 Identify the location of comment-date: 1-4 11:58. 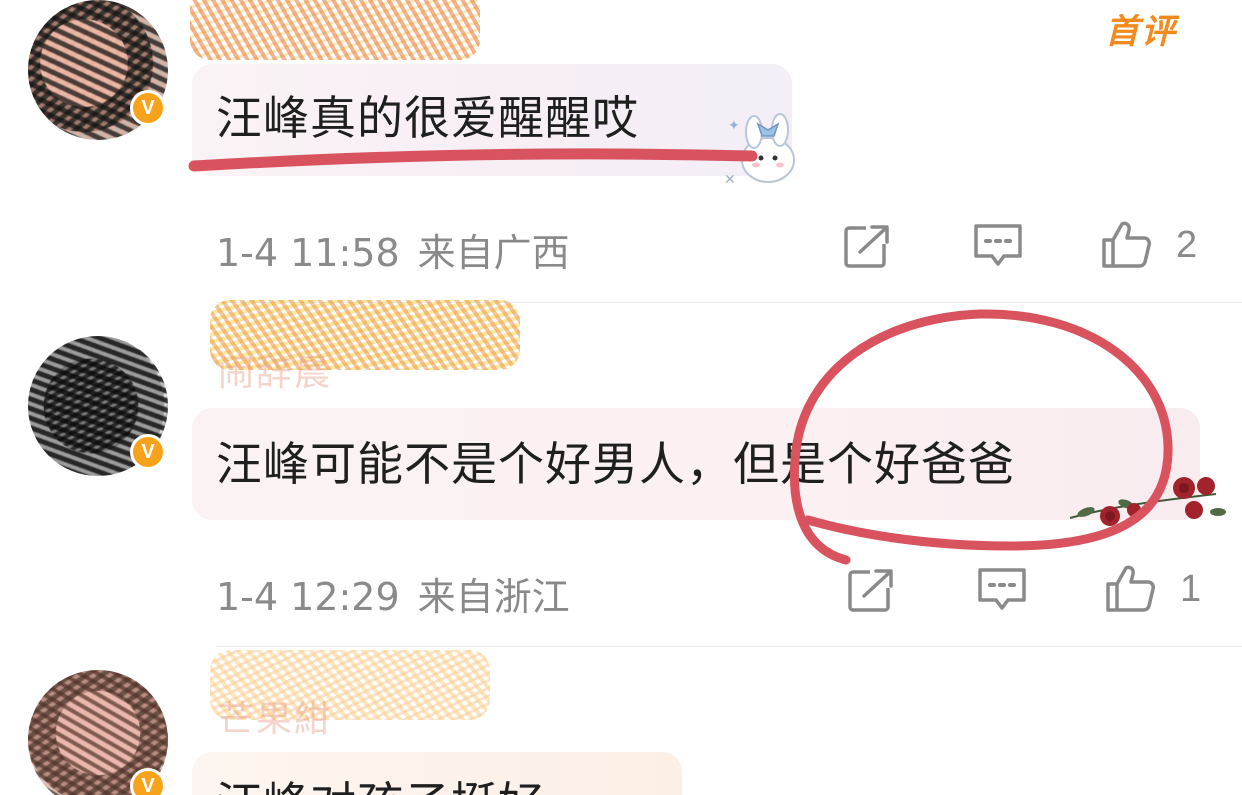
(308, 253).